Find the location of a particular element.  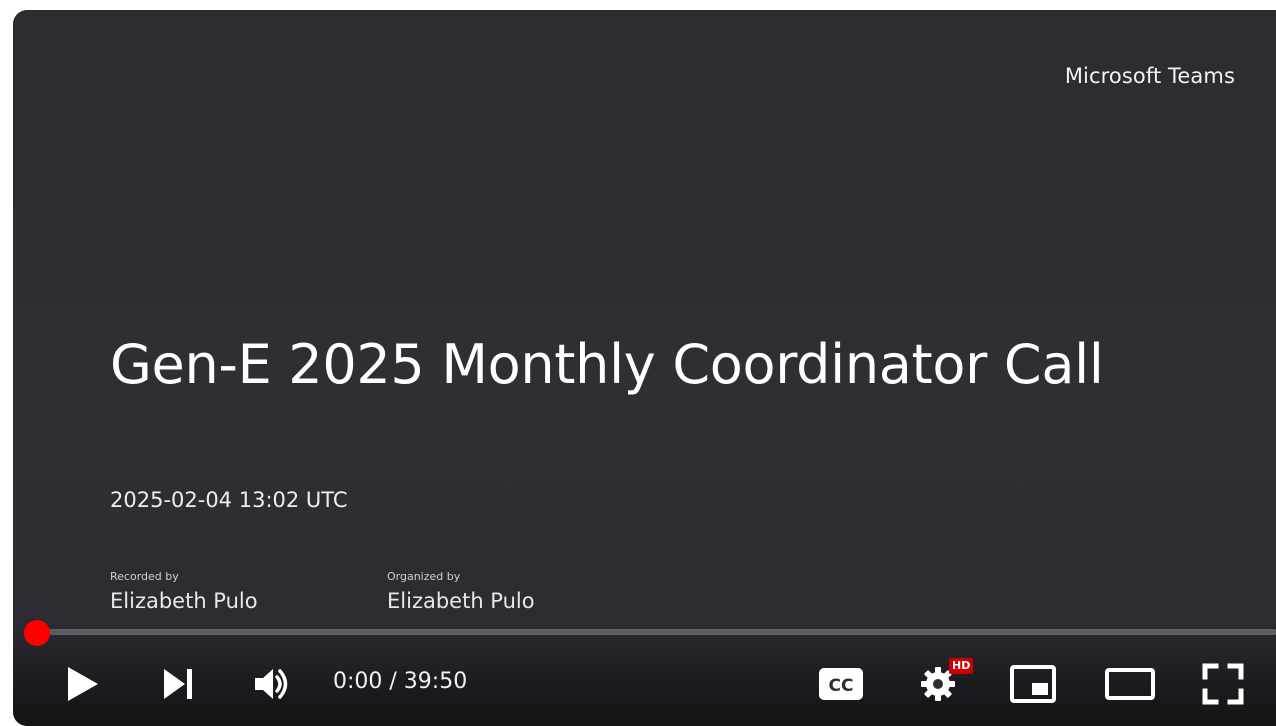

next-icon is located at coordinates (178, 684).